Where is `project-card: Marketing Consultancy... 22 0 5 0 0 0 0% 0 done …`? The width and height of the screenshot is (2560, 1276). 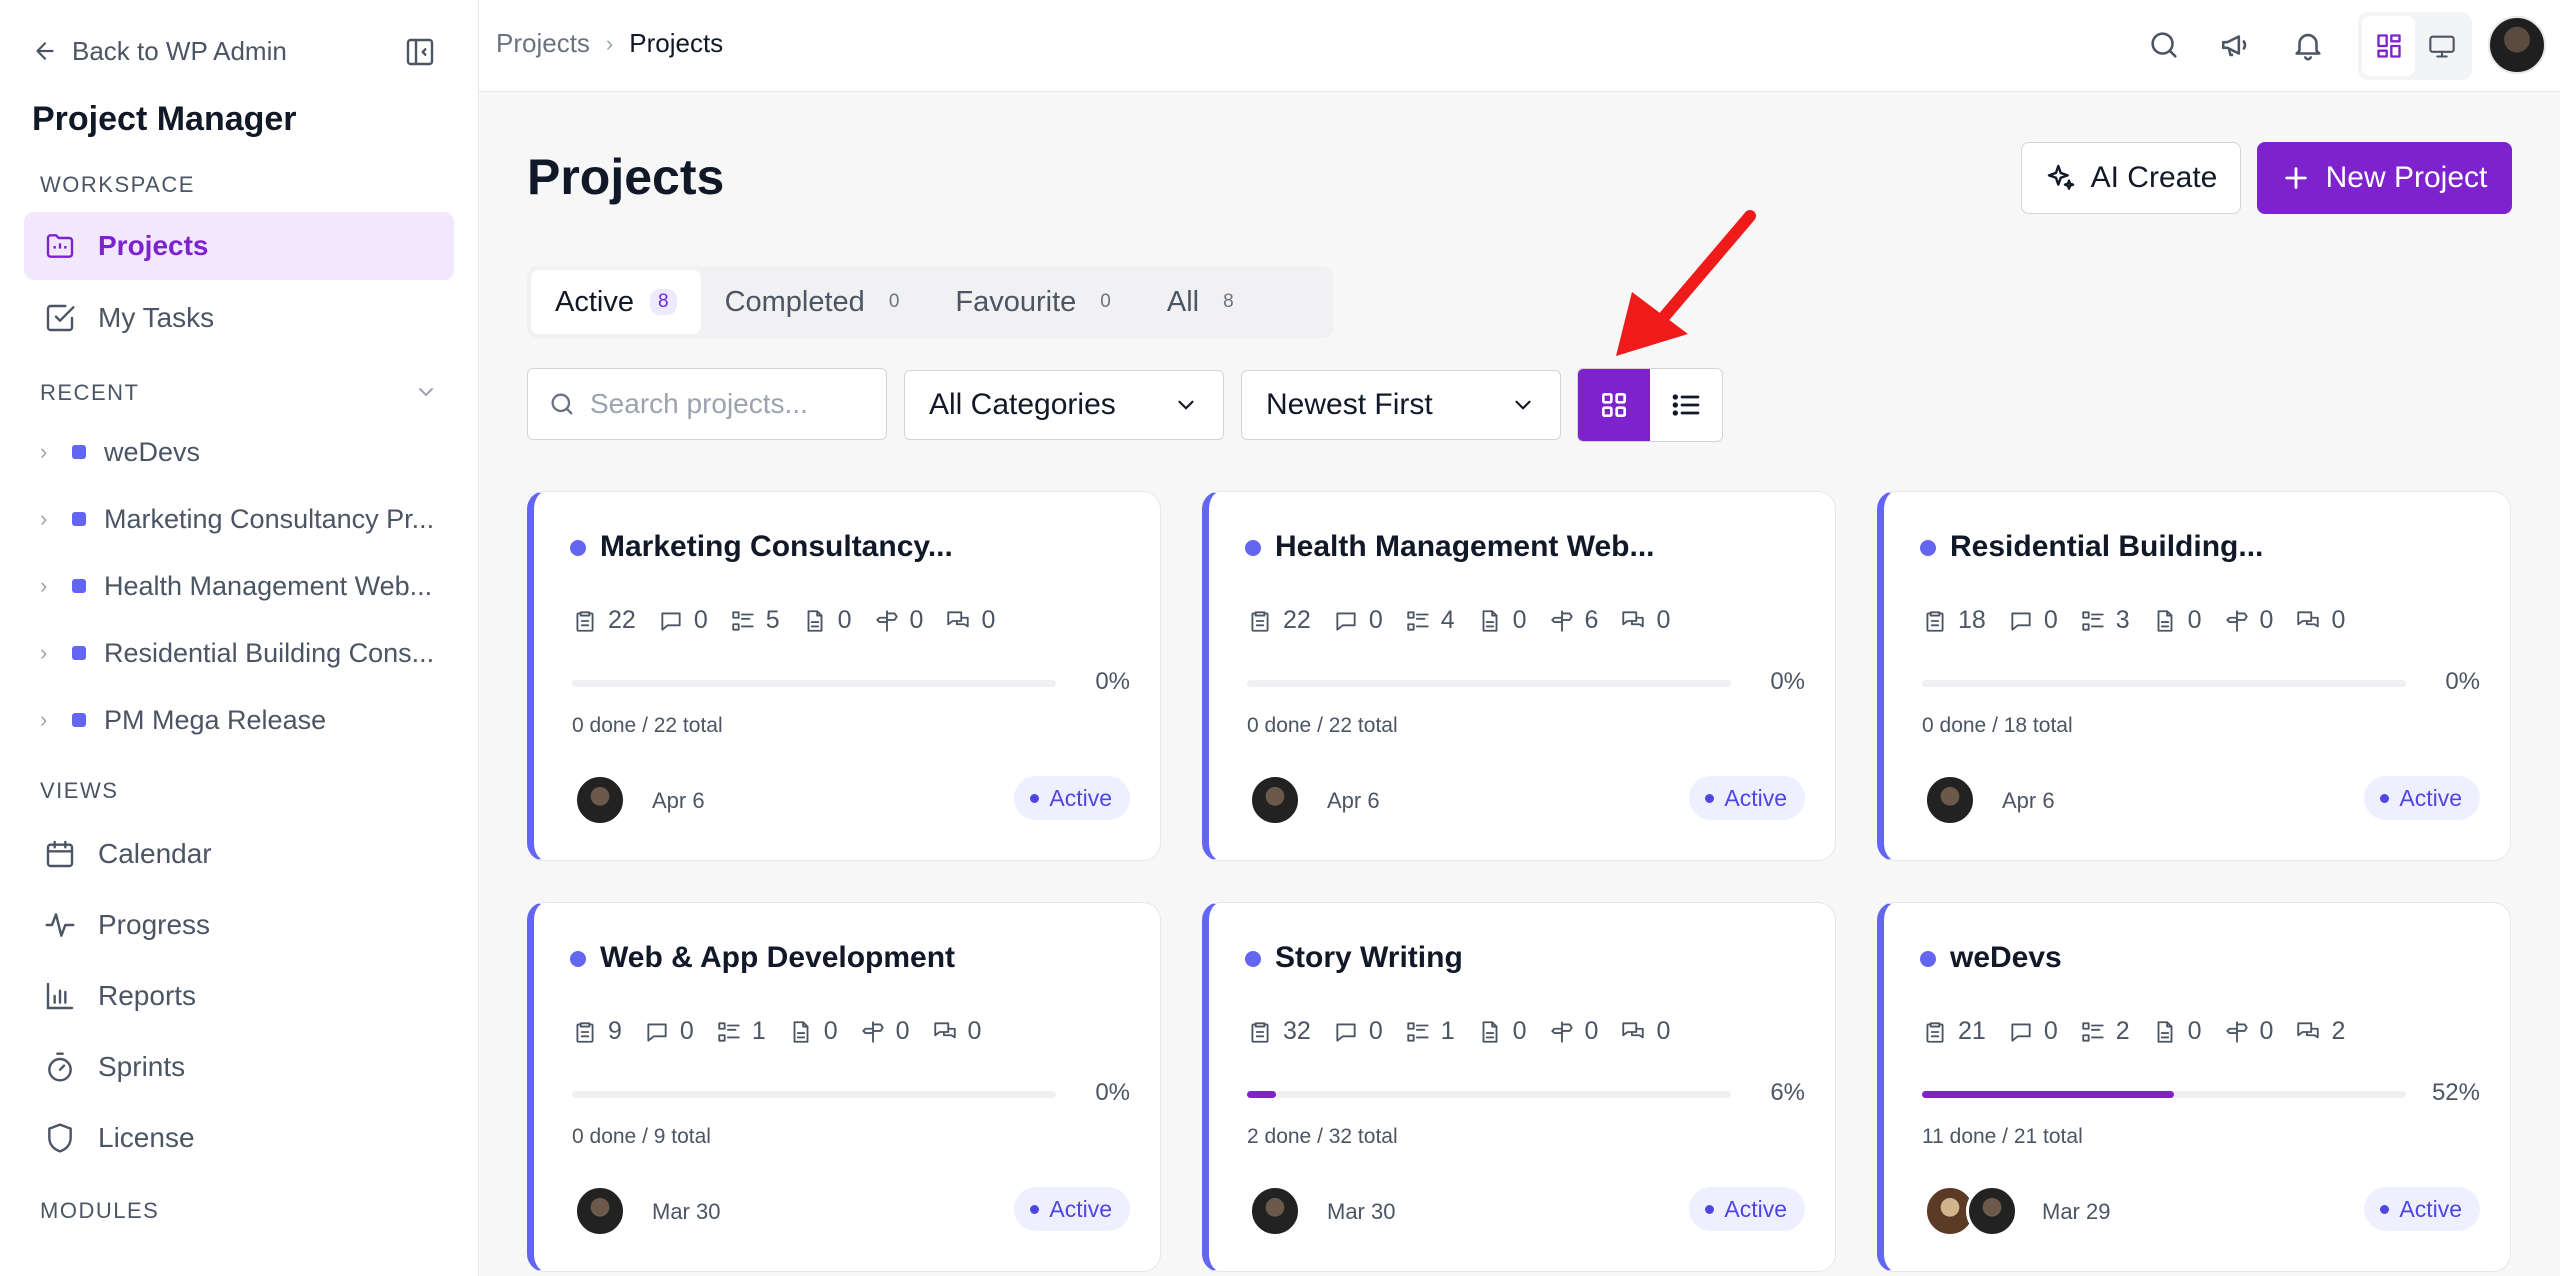
project-card: Marketing Consultancy... 22 0 5 0 0 0 0% 0 done … is located at coordinates (844, 676).